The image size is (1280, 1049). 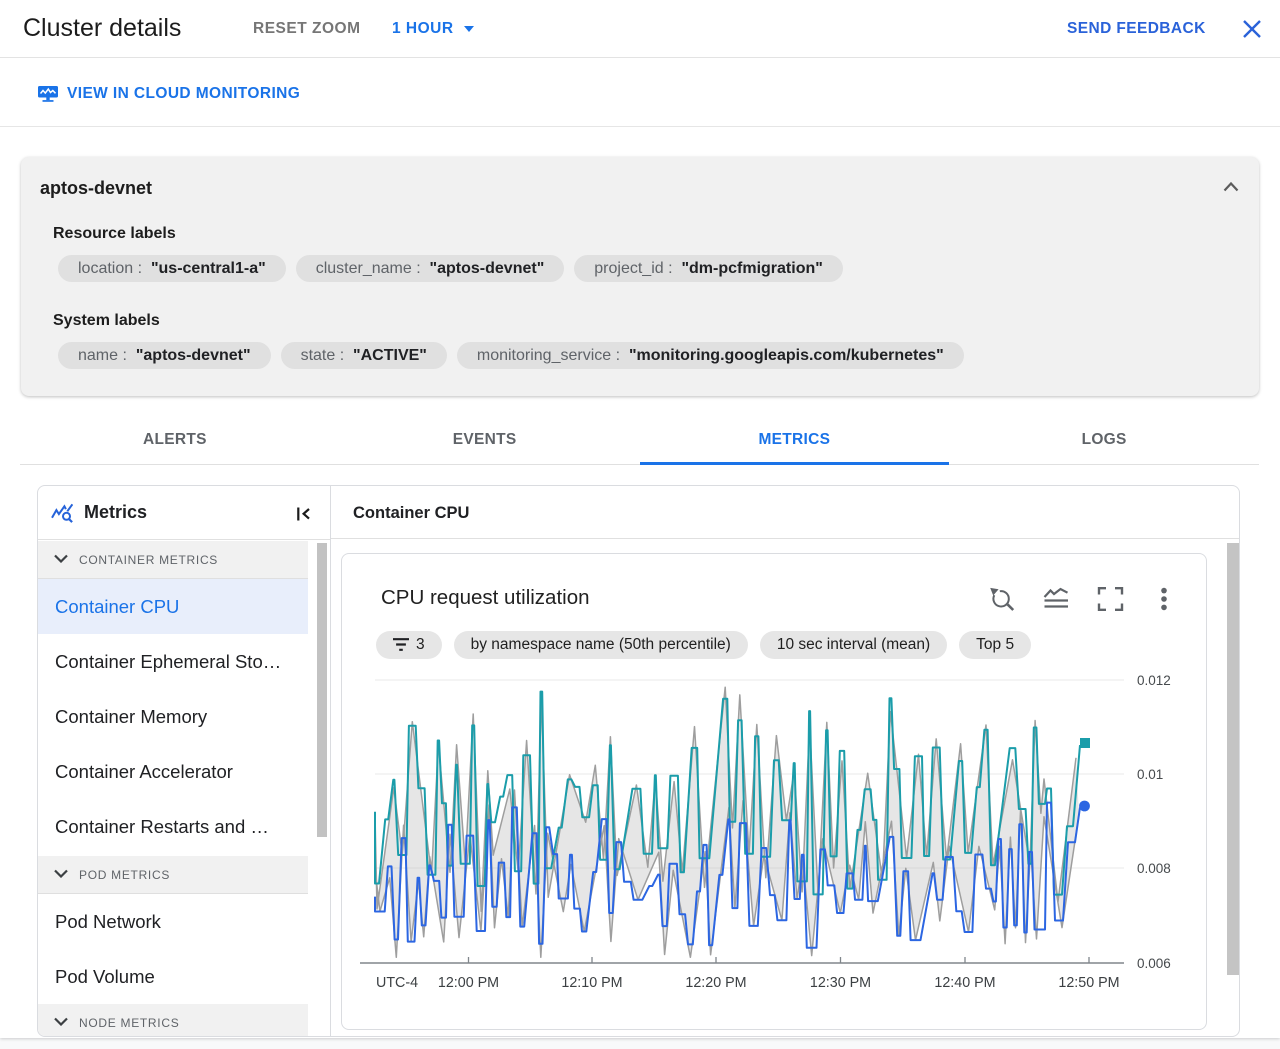 What do you see at coordinates (591, 983) in the screenshot?
I see `svg-text: 12:10 PM` at bounding box center [591, 983].